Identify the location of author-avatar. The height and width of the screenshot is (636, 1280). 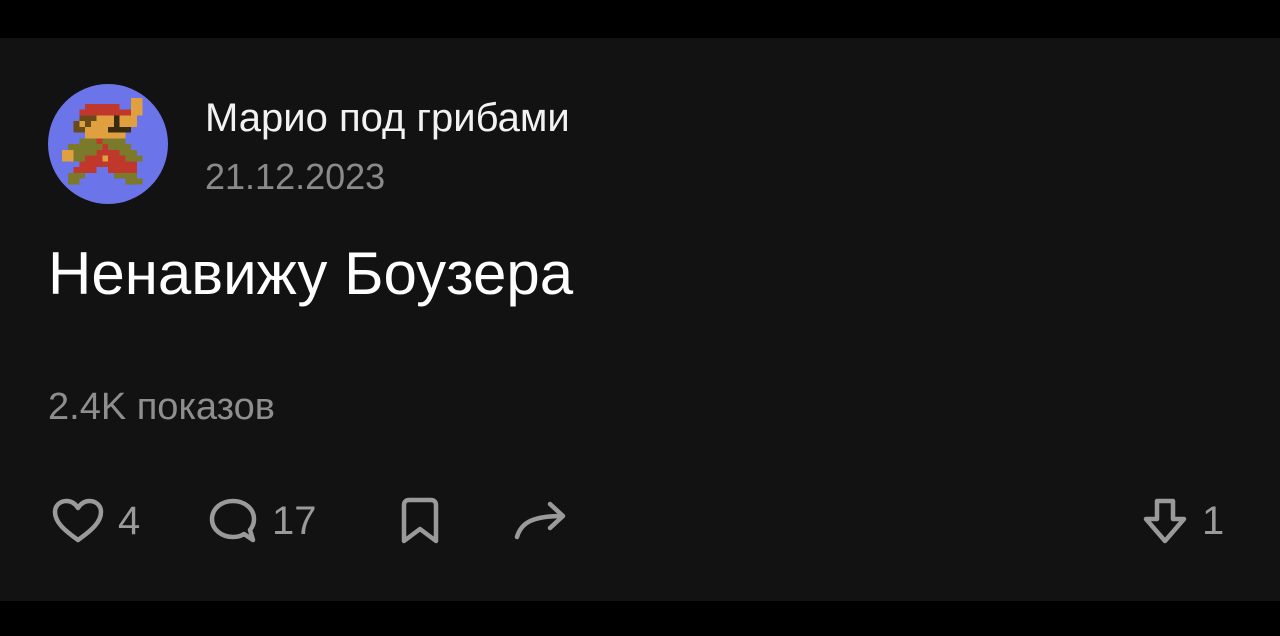
(108, 144).